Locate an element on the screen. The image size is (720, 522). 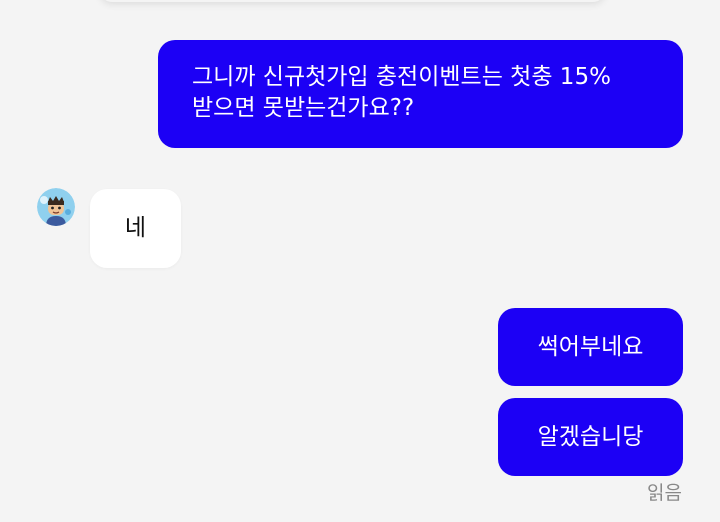
message-text: 알겠습니당 is located at coordinates (590, 436).